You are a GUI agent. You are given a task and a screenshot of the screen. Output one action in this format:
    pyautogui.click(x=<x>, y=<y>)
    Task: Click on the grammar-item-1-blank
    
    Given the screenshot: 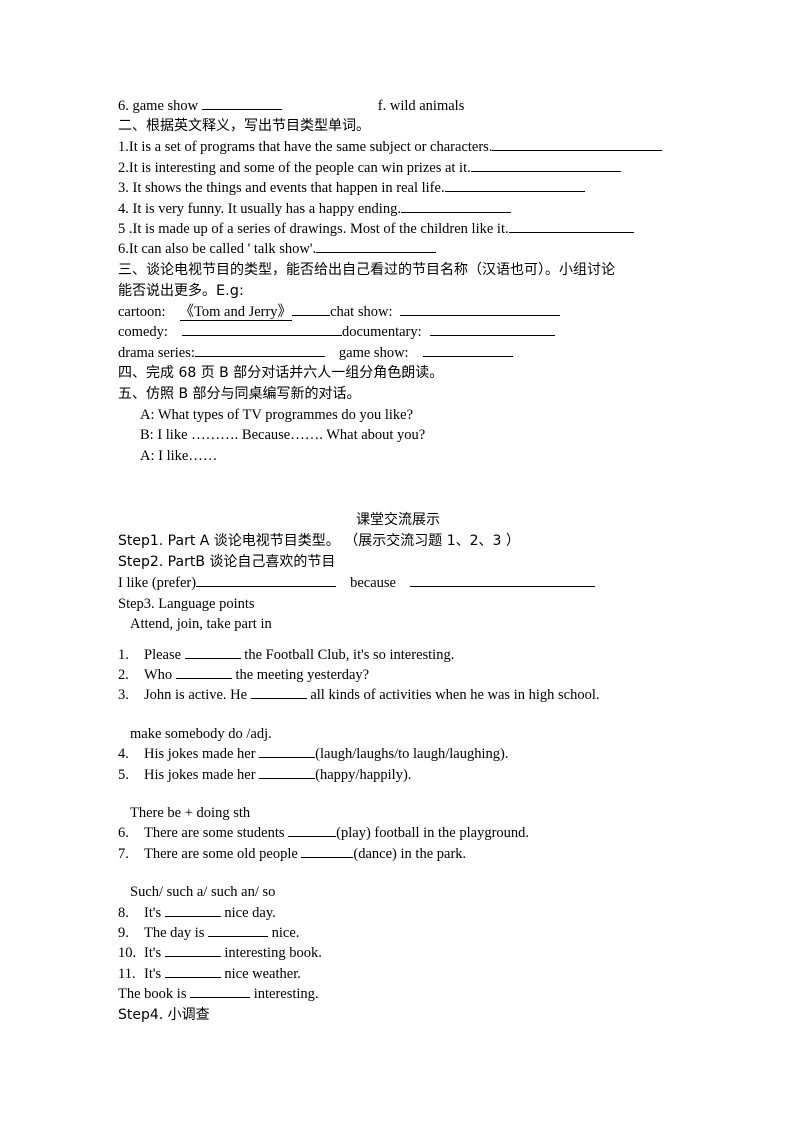 What is the action you would take?
    pyautogui.click(x=212, y=652)
    